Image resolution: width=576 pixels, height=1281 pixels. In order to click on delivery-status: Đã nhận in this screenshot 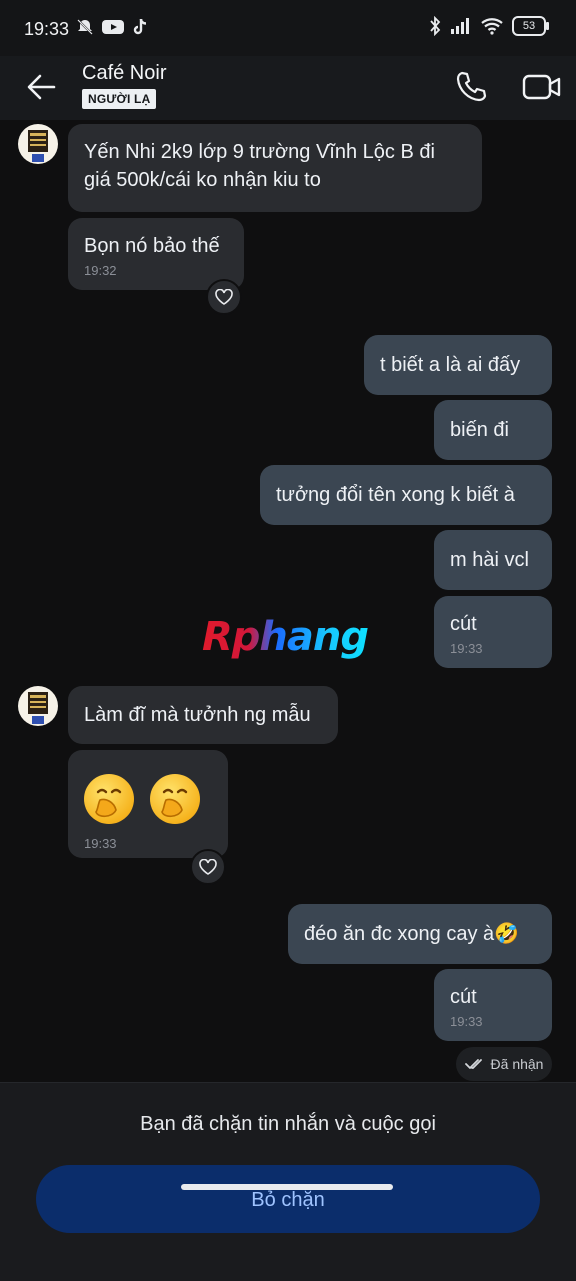, I will do `click(504, 1064)`.